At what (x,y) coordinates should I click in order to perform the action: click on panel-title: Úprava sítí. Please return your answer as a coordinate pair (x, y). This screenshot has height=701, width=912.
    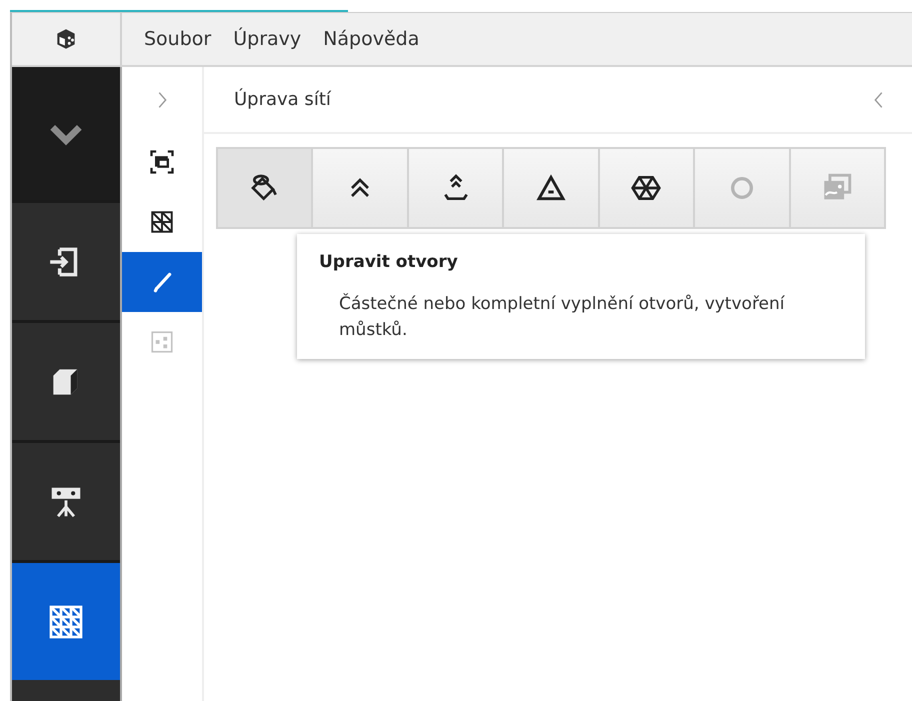
    Looking at the image, I should click on (282, 99).